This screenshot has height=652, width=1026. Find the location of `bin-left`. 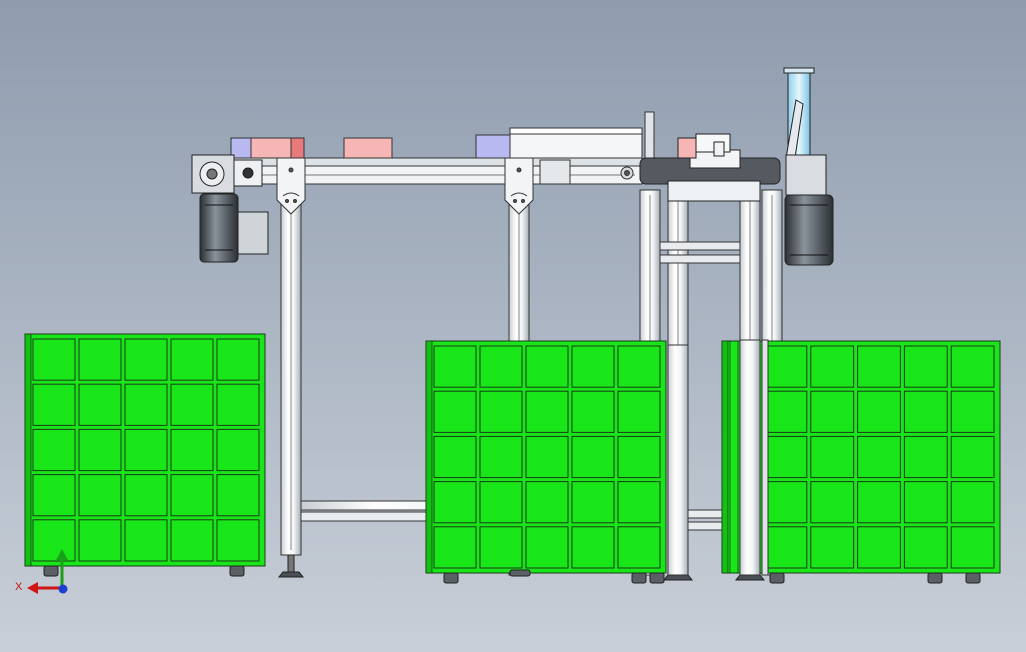

bin-left is located at coordinates (145, 450).